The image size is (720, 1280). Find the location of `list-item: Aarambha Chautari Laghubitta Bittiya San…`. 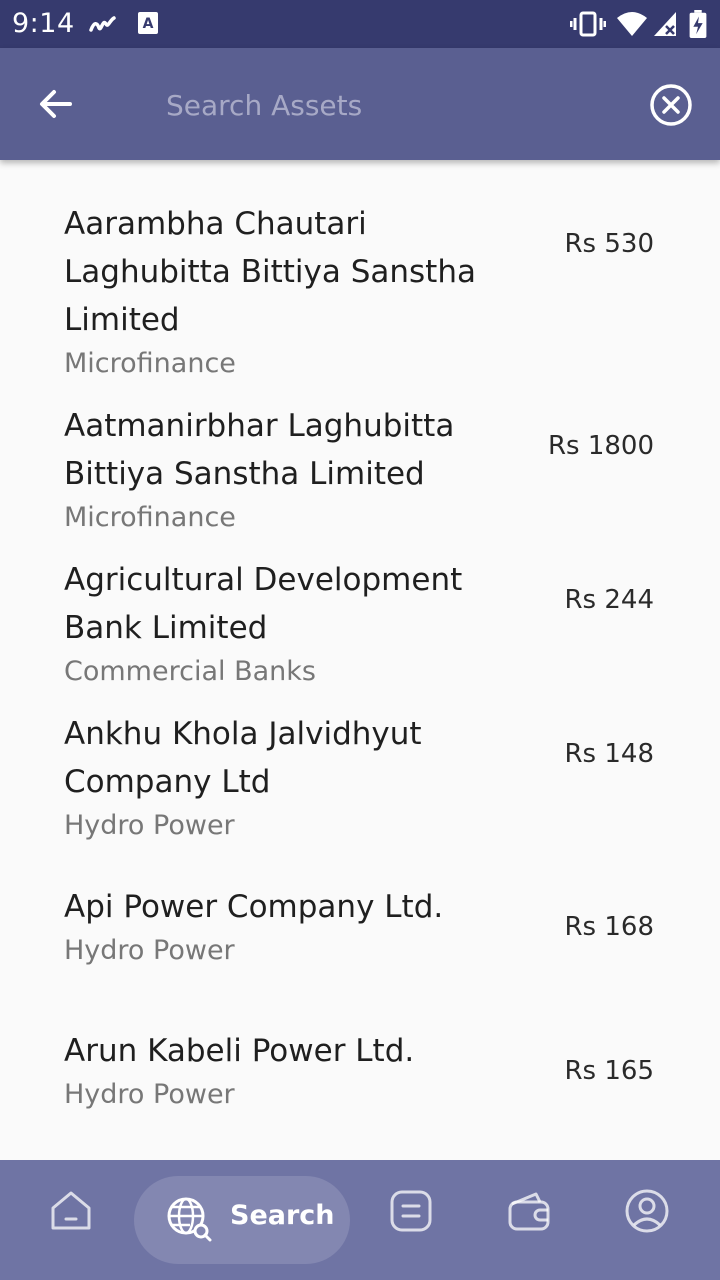

list-item: Aarambha Chautari Laghubitta Bittiya San… is located at coordinates (360, 292).